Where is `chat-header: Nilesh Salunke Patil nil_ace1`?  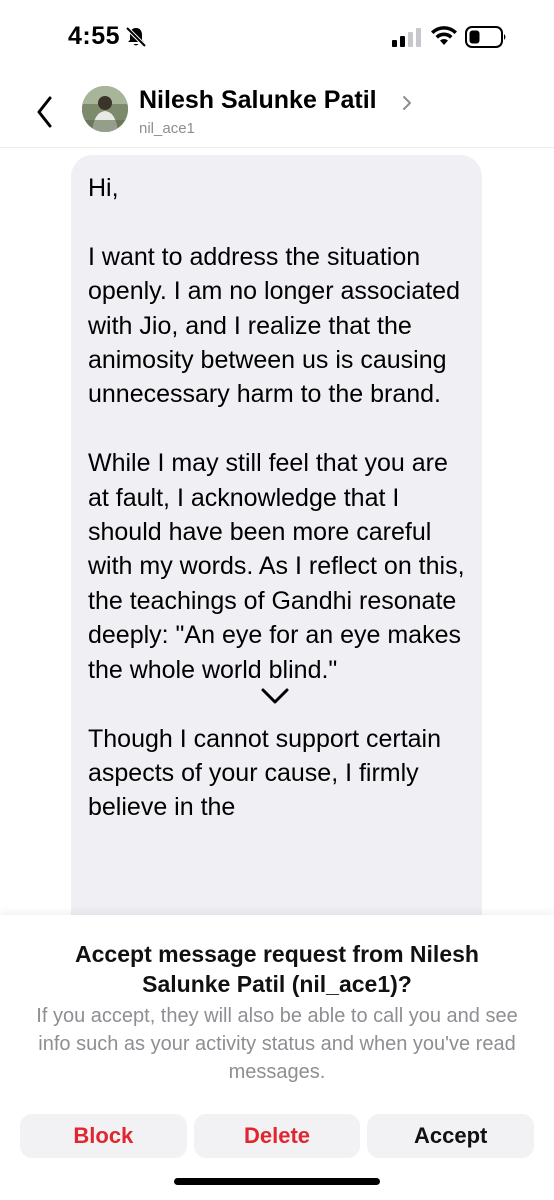
chat-header: Nilesh Salunke Patil nil_ace1 is located at coordinates (277, 112).